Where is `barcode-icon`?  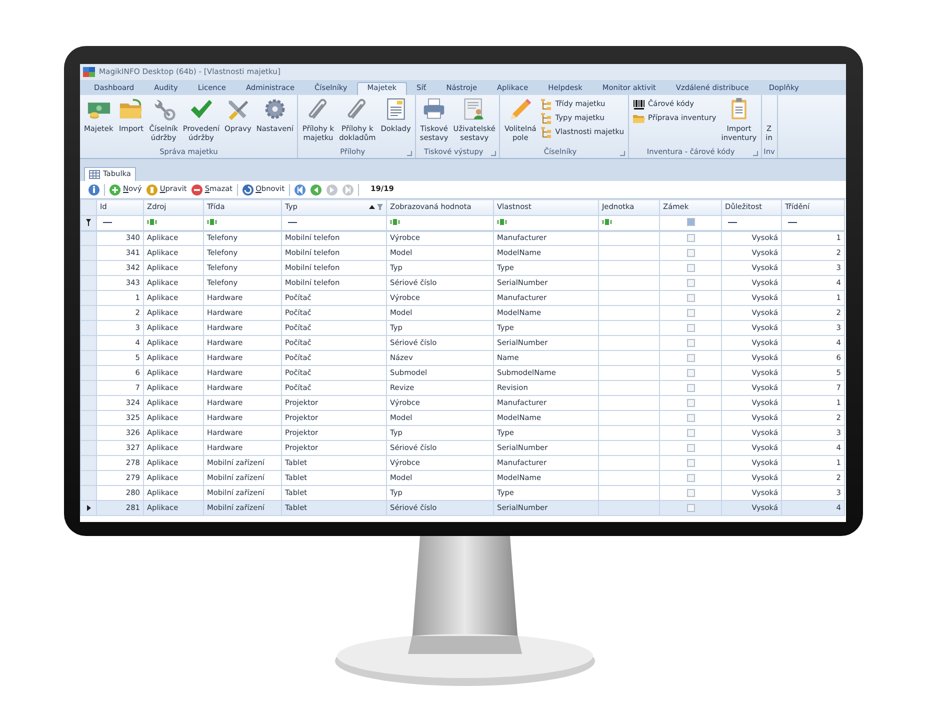
barcode-icon is located at coordinates (639, 104).